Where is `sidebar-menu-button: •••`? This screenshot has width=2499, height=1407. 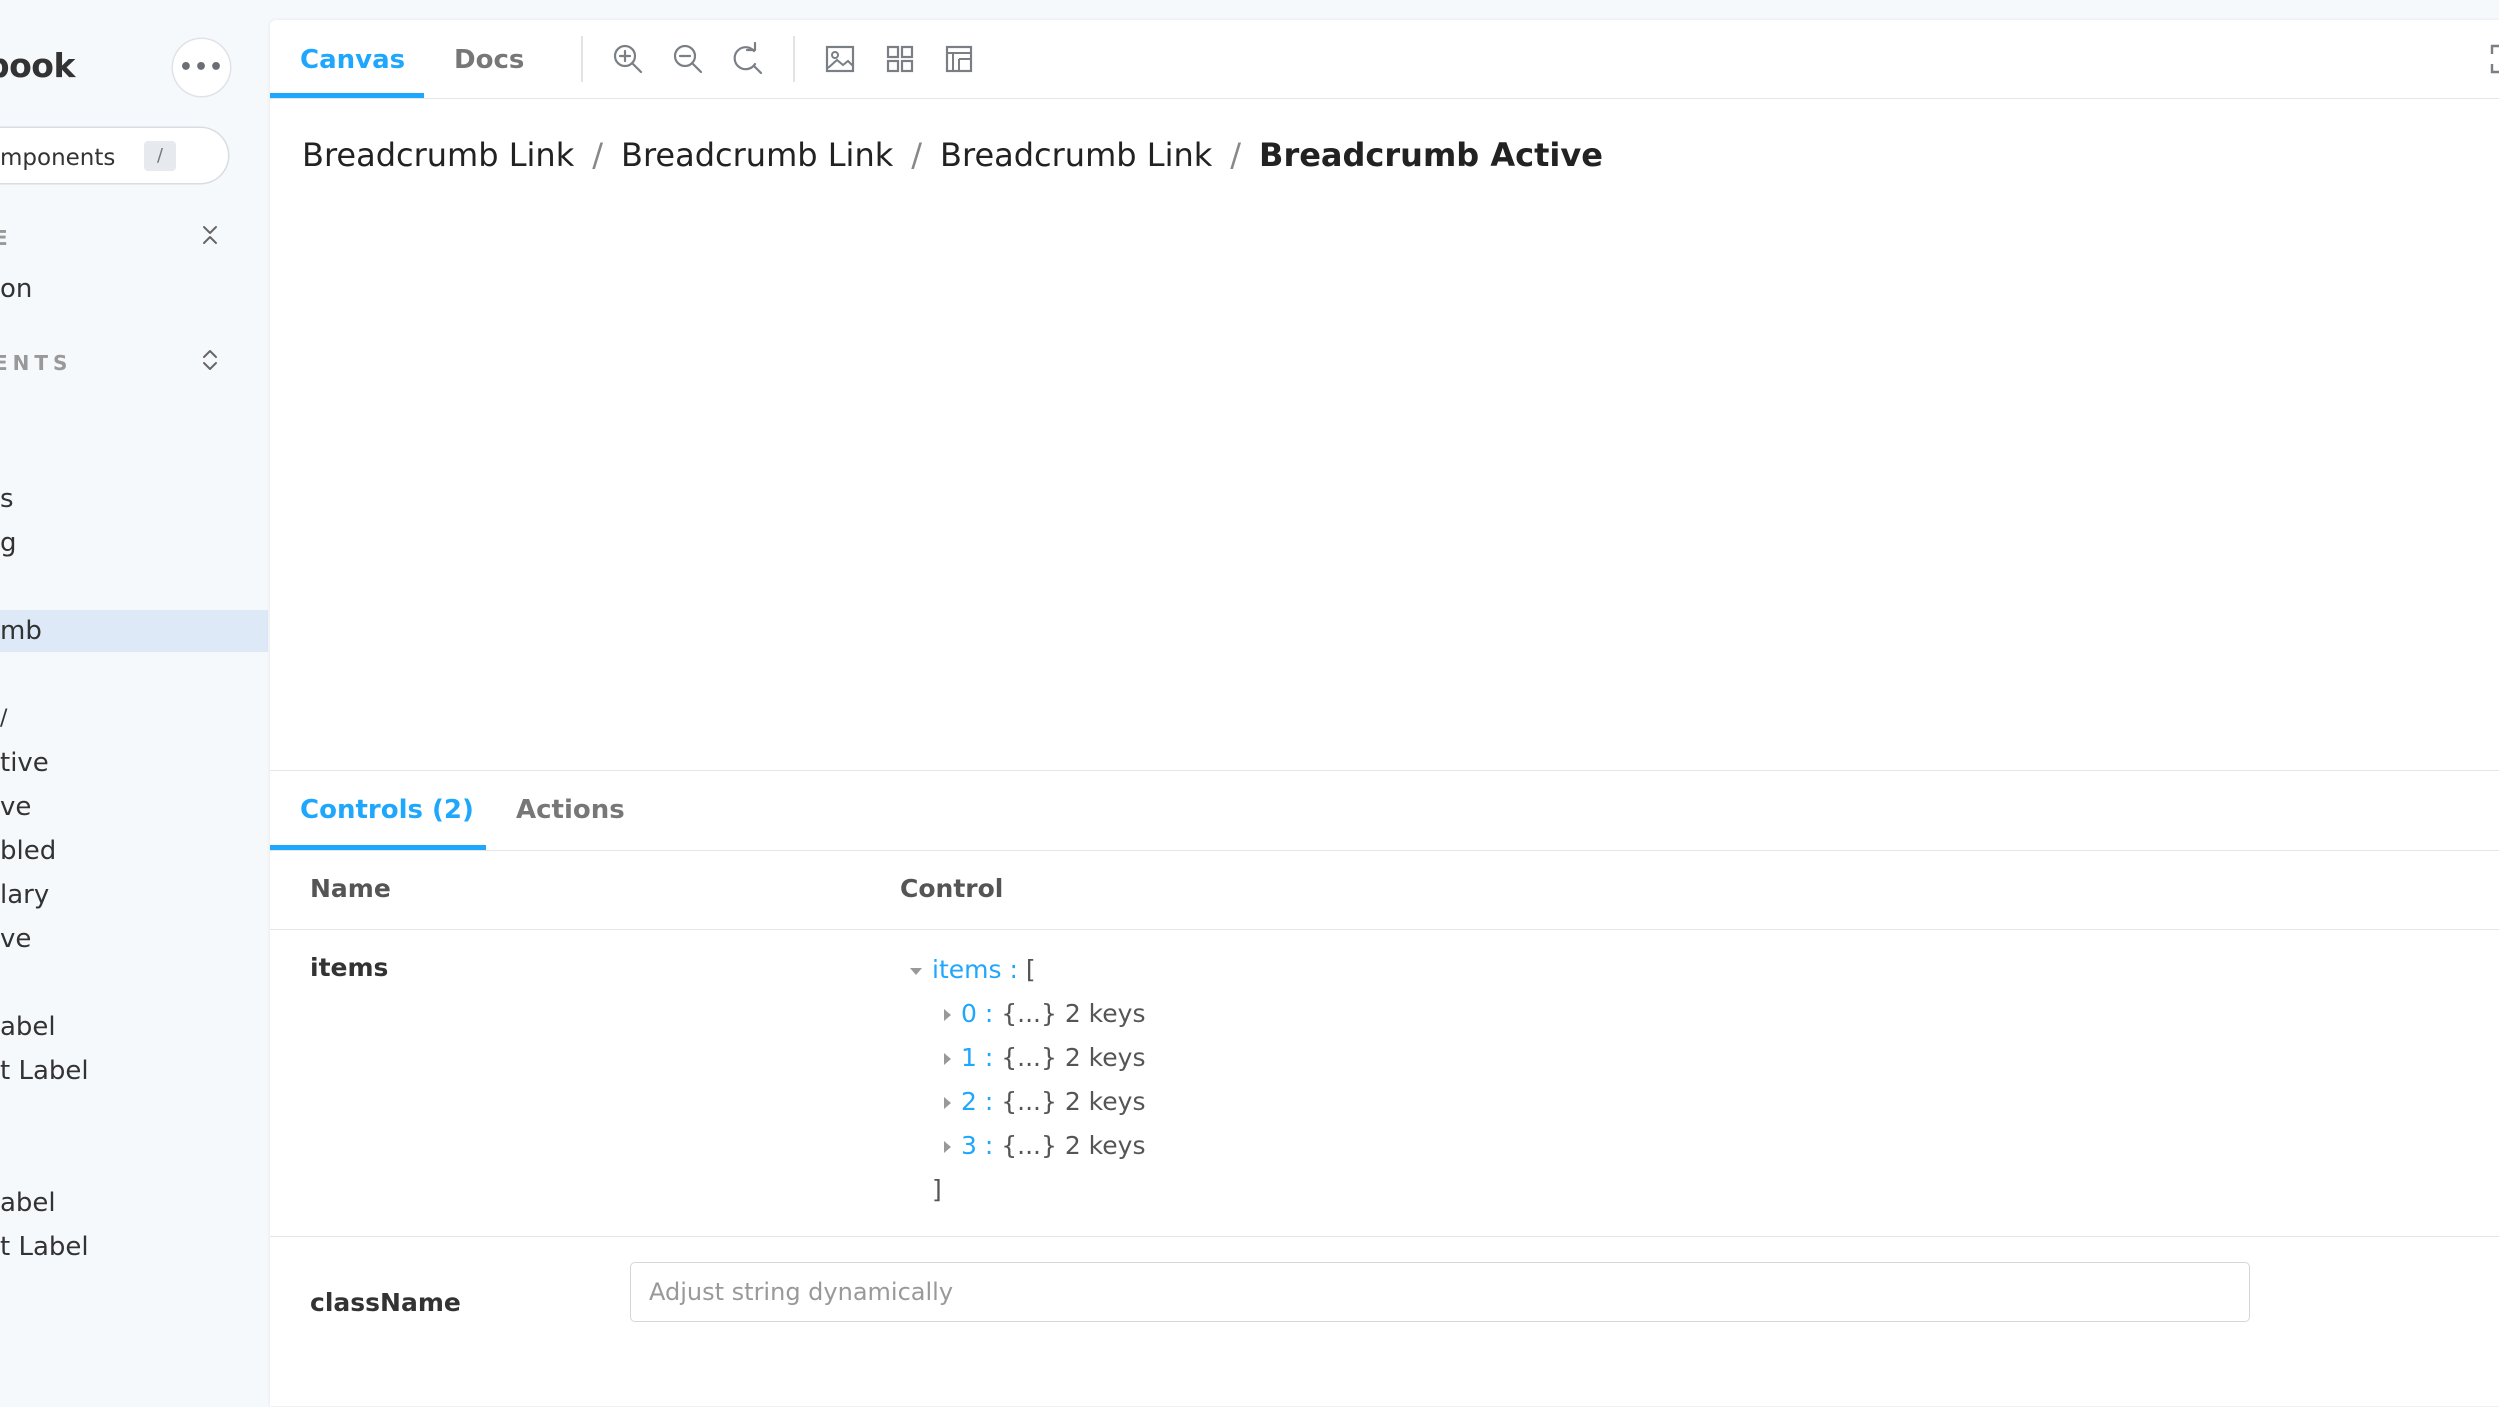
sidebar-menu-button: ••• is located at coordinates (201, 67).